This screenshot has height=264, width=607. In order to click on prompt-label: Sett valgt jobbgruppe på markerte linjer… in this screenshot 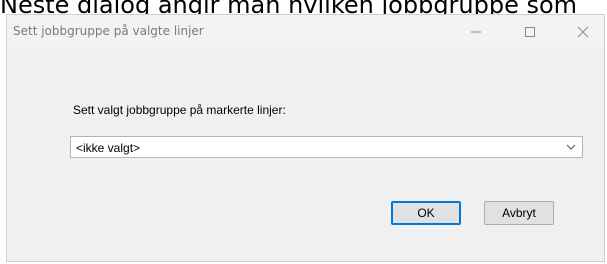, I will do `click(179, 110)`.